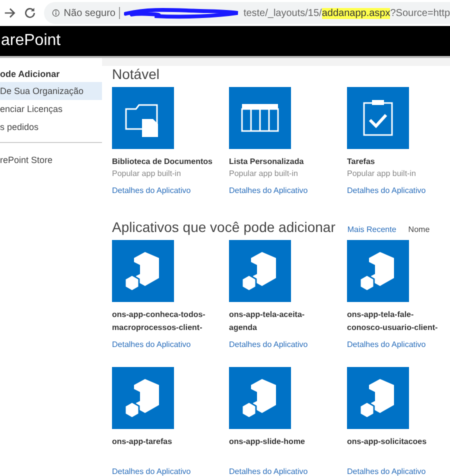 This screenshot has height=476, width=450. I want to click on sidebar-item: enciar Licenças, so click(51, 109).